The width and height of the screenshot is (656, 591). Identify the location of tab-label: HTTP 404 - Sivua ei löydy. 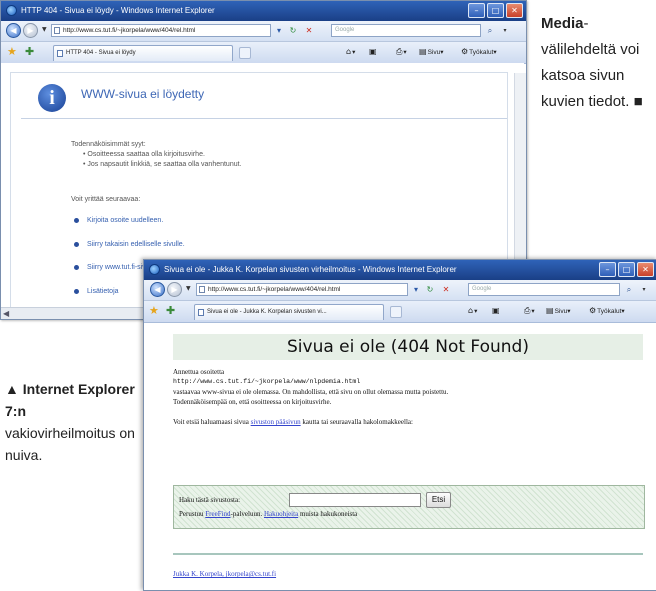
(101, 53).